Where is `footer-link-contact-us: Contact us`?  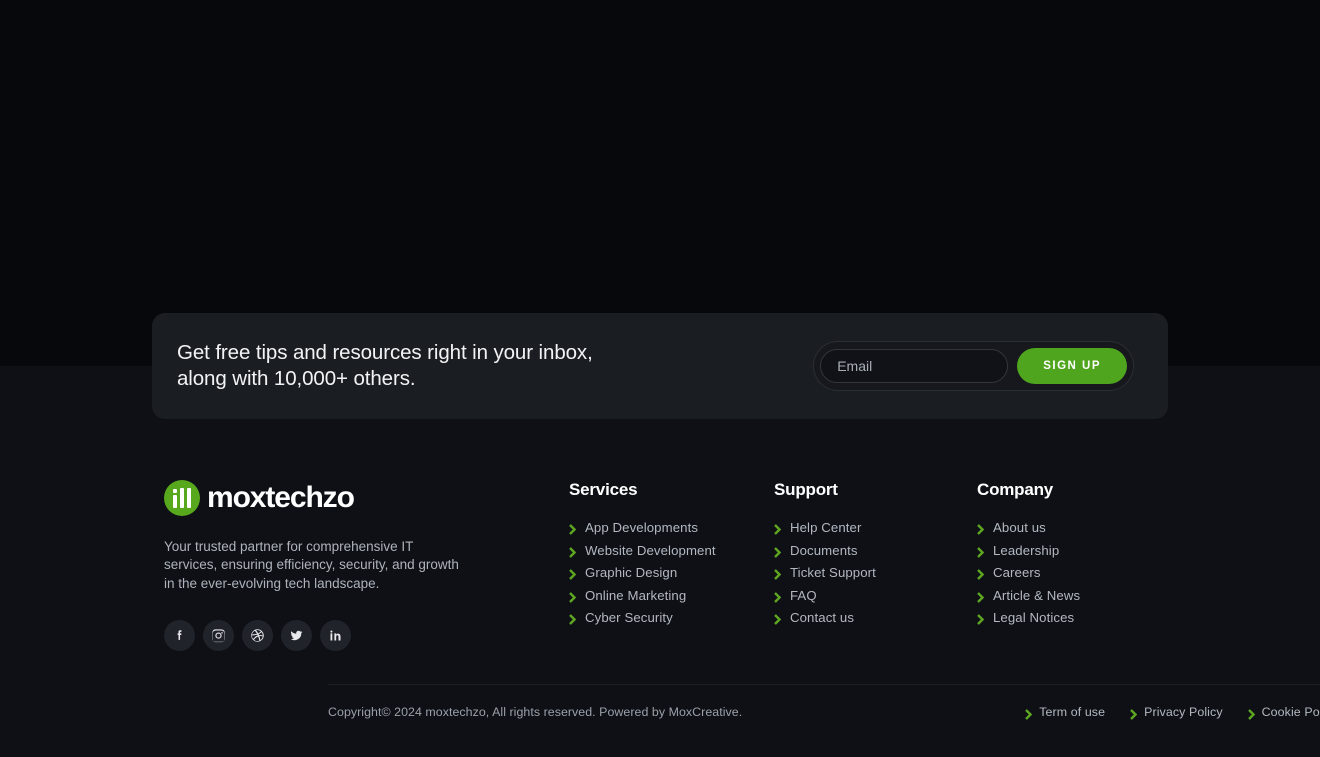 footer-link-contact-us: Contact us is located at coordinates (875, 617).